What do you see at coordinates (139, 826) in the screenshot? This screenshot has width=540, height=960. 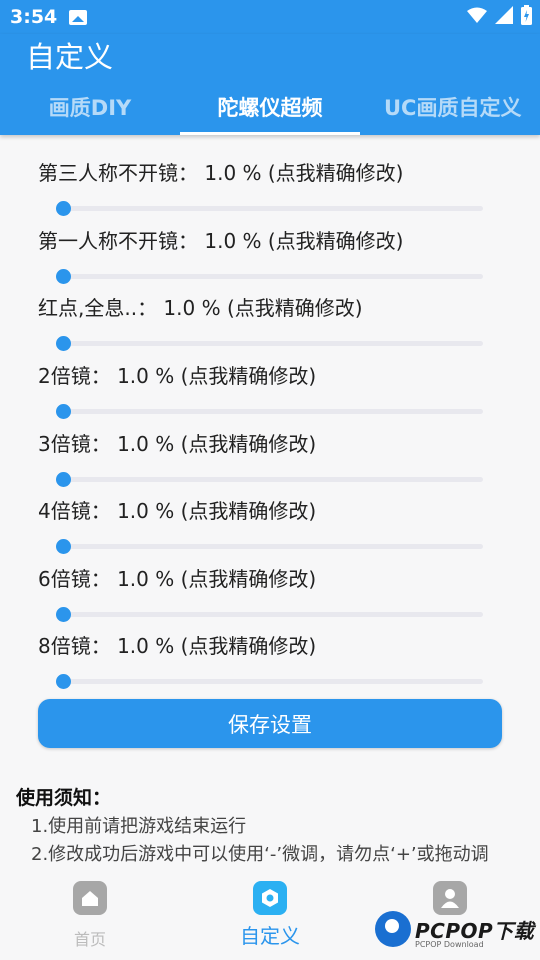 I see `notice-line: 1.使用前请把游戏结束运行` at bounding box center [139, 826].